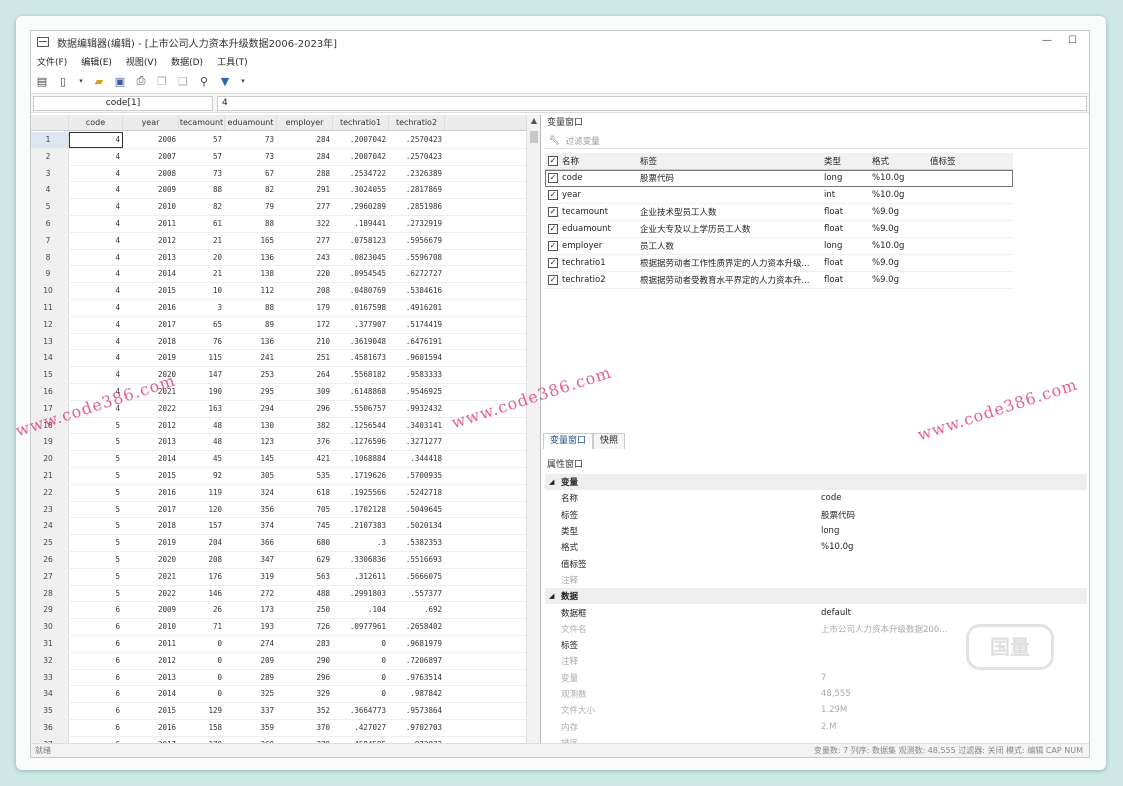 This screenshot has width=1123, height=786. I want to click on row-number: 35, so click(50, 711).